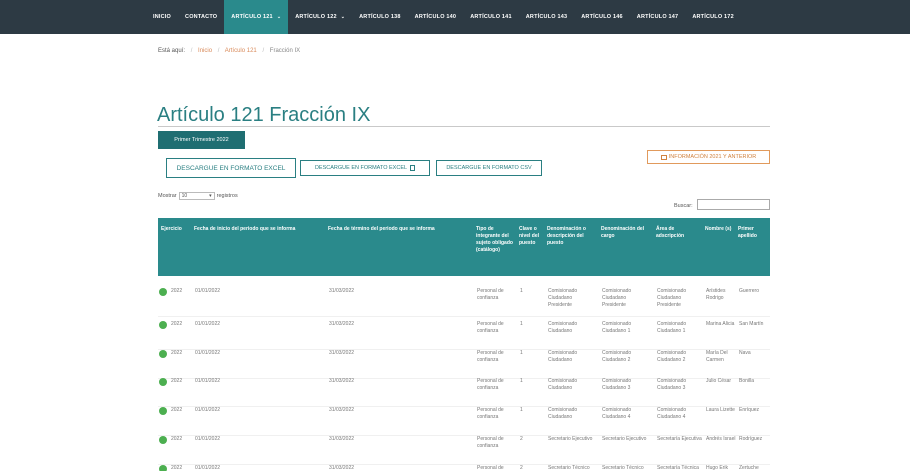 Image resolution: width=910 pixels, height=471 pixels. I want to click on page-length-control: Mostrar 10 ▾ registros, so click(198, 196).